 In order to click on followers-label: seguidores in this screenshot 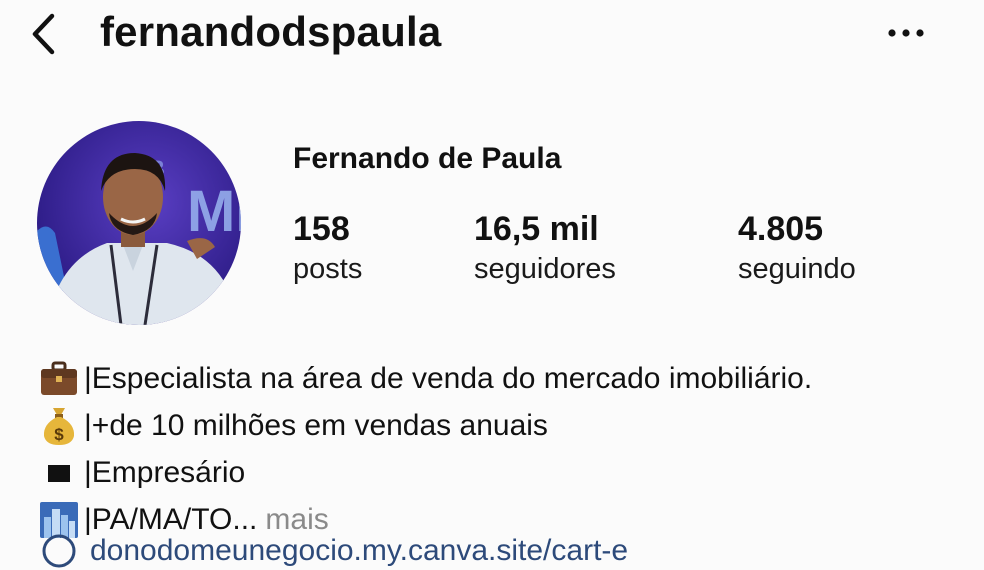, I will do `click(545, 269)`.